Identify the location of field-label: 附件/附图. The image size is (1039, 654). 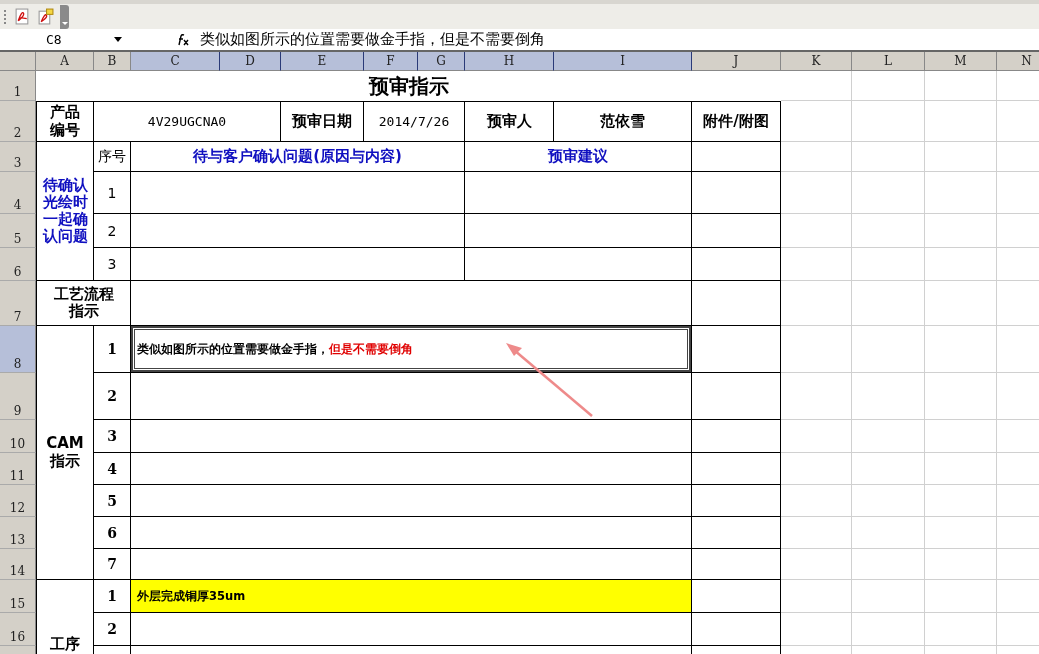
(736, 121).